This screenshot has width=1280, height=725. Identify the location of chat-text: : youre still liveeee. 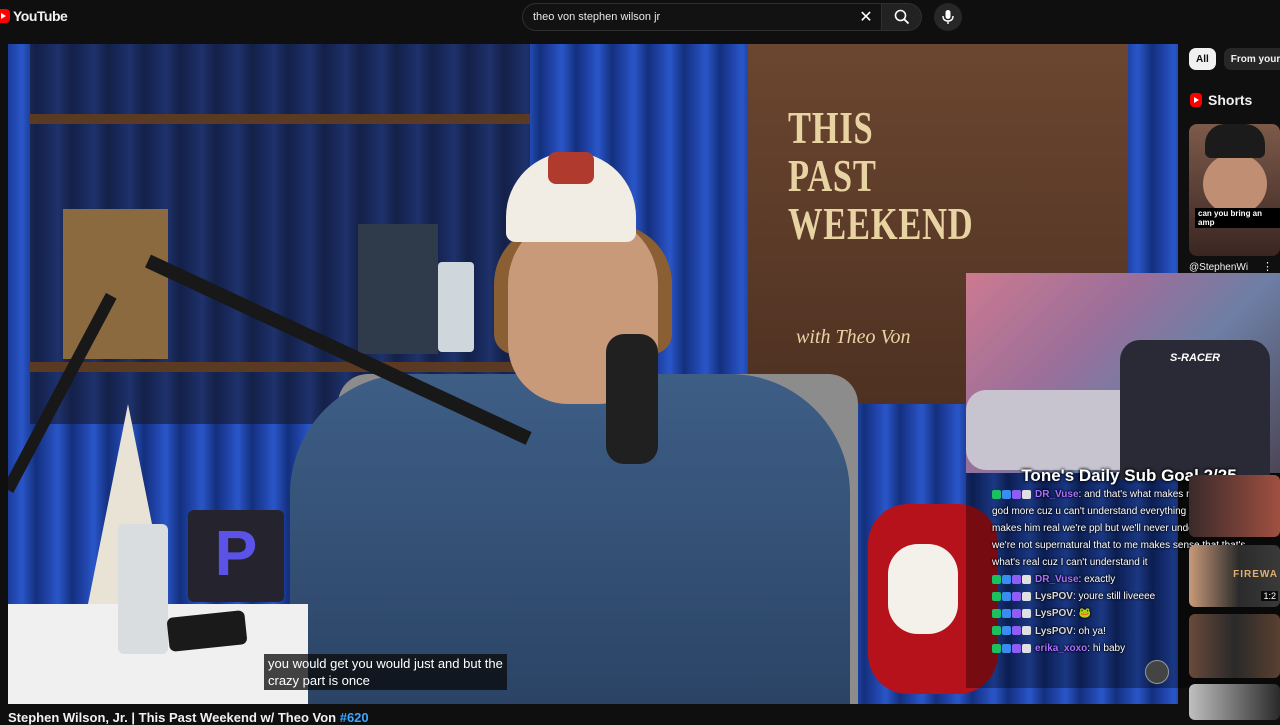
(1114, 597).